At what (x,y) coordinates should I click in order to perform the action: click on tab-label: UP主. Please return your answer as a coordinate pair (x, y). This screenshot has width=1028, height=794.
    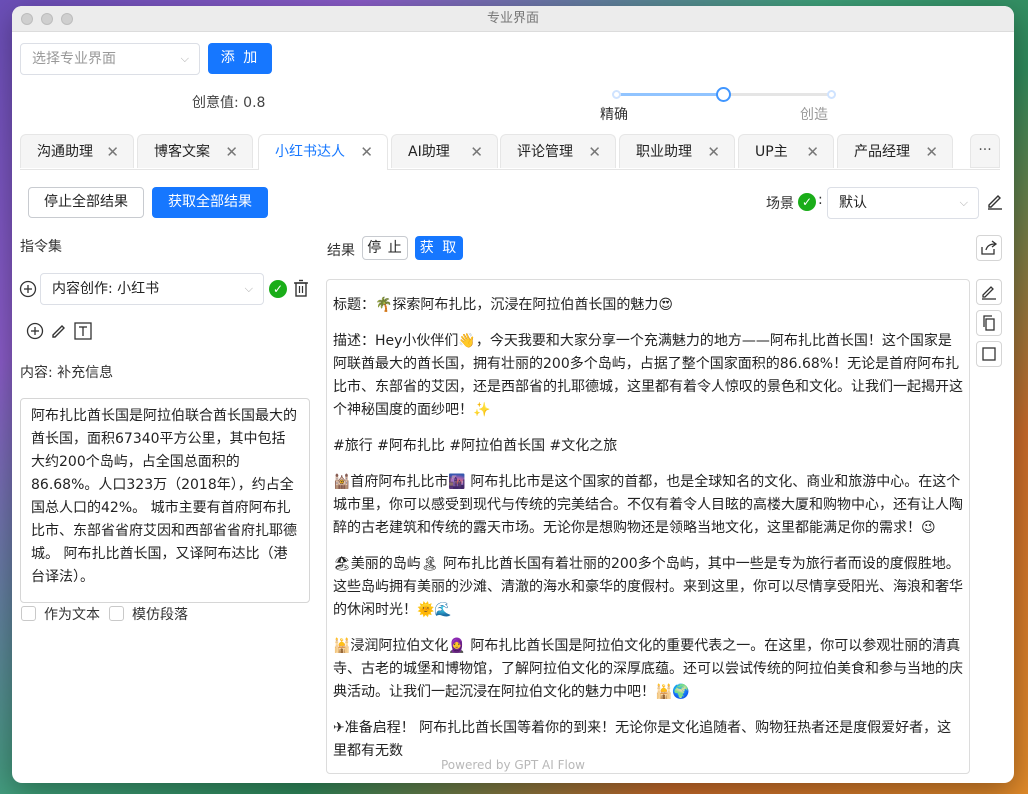
    Looking at the image, I should click on (771, 152).